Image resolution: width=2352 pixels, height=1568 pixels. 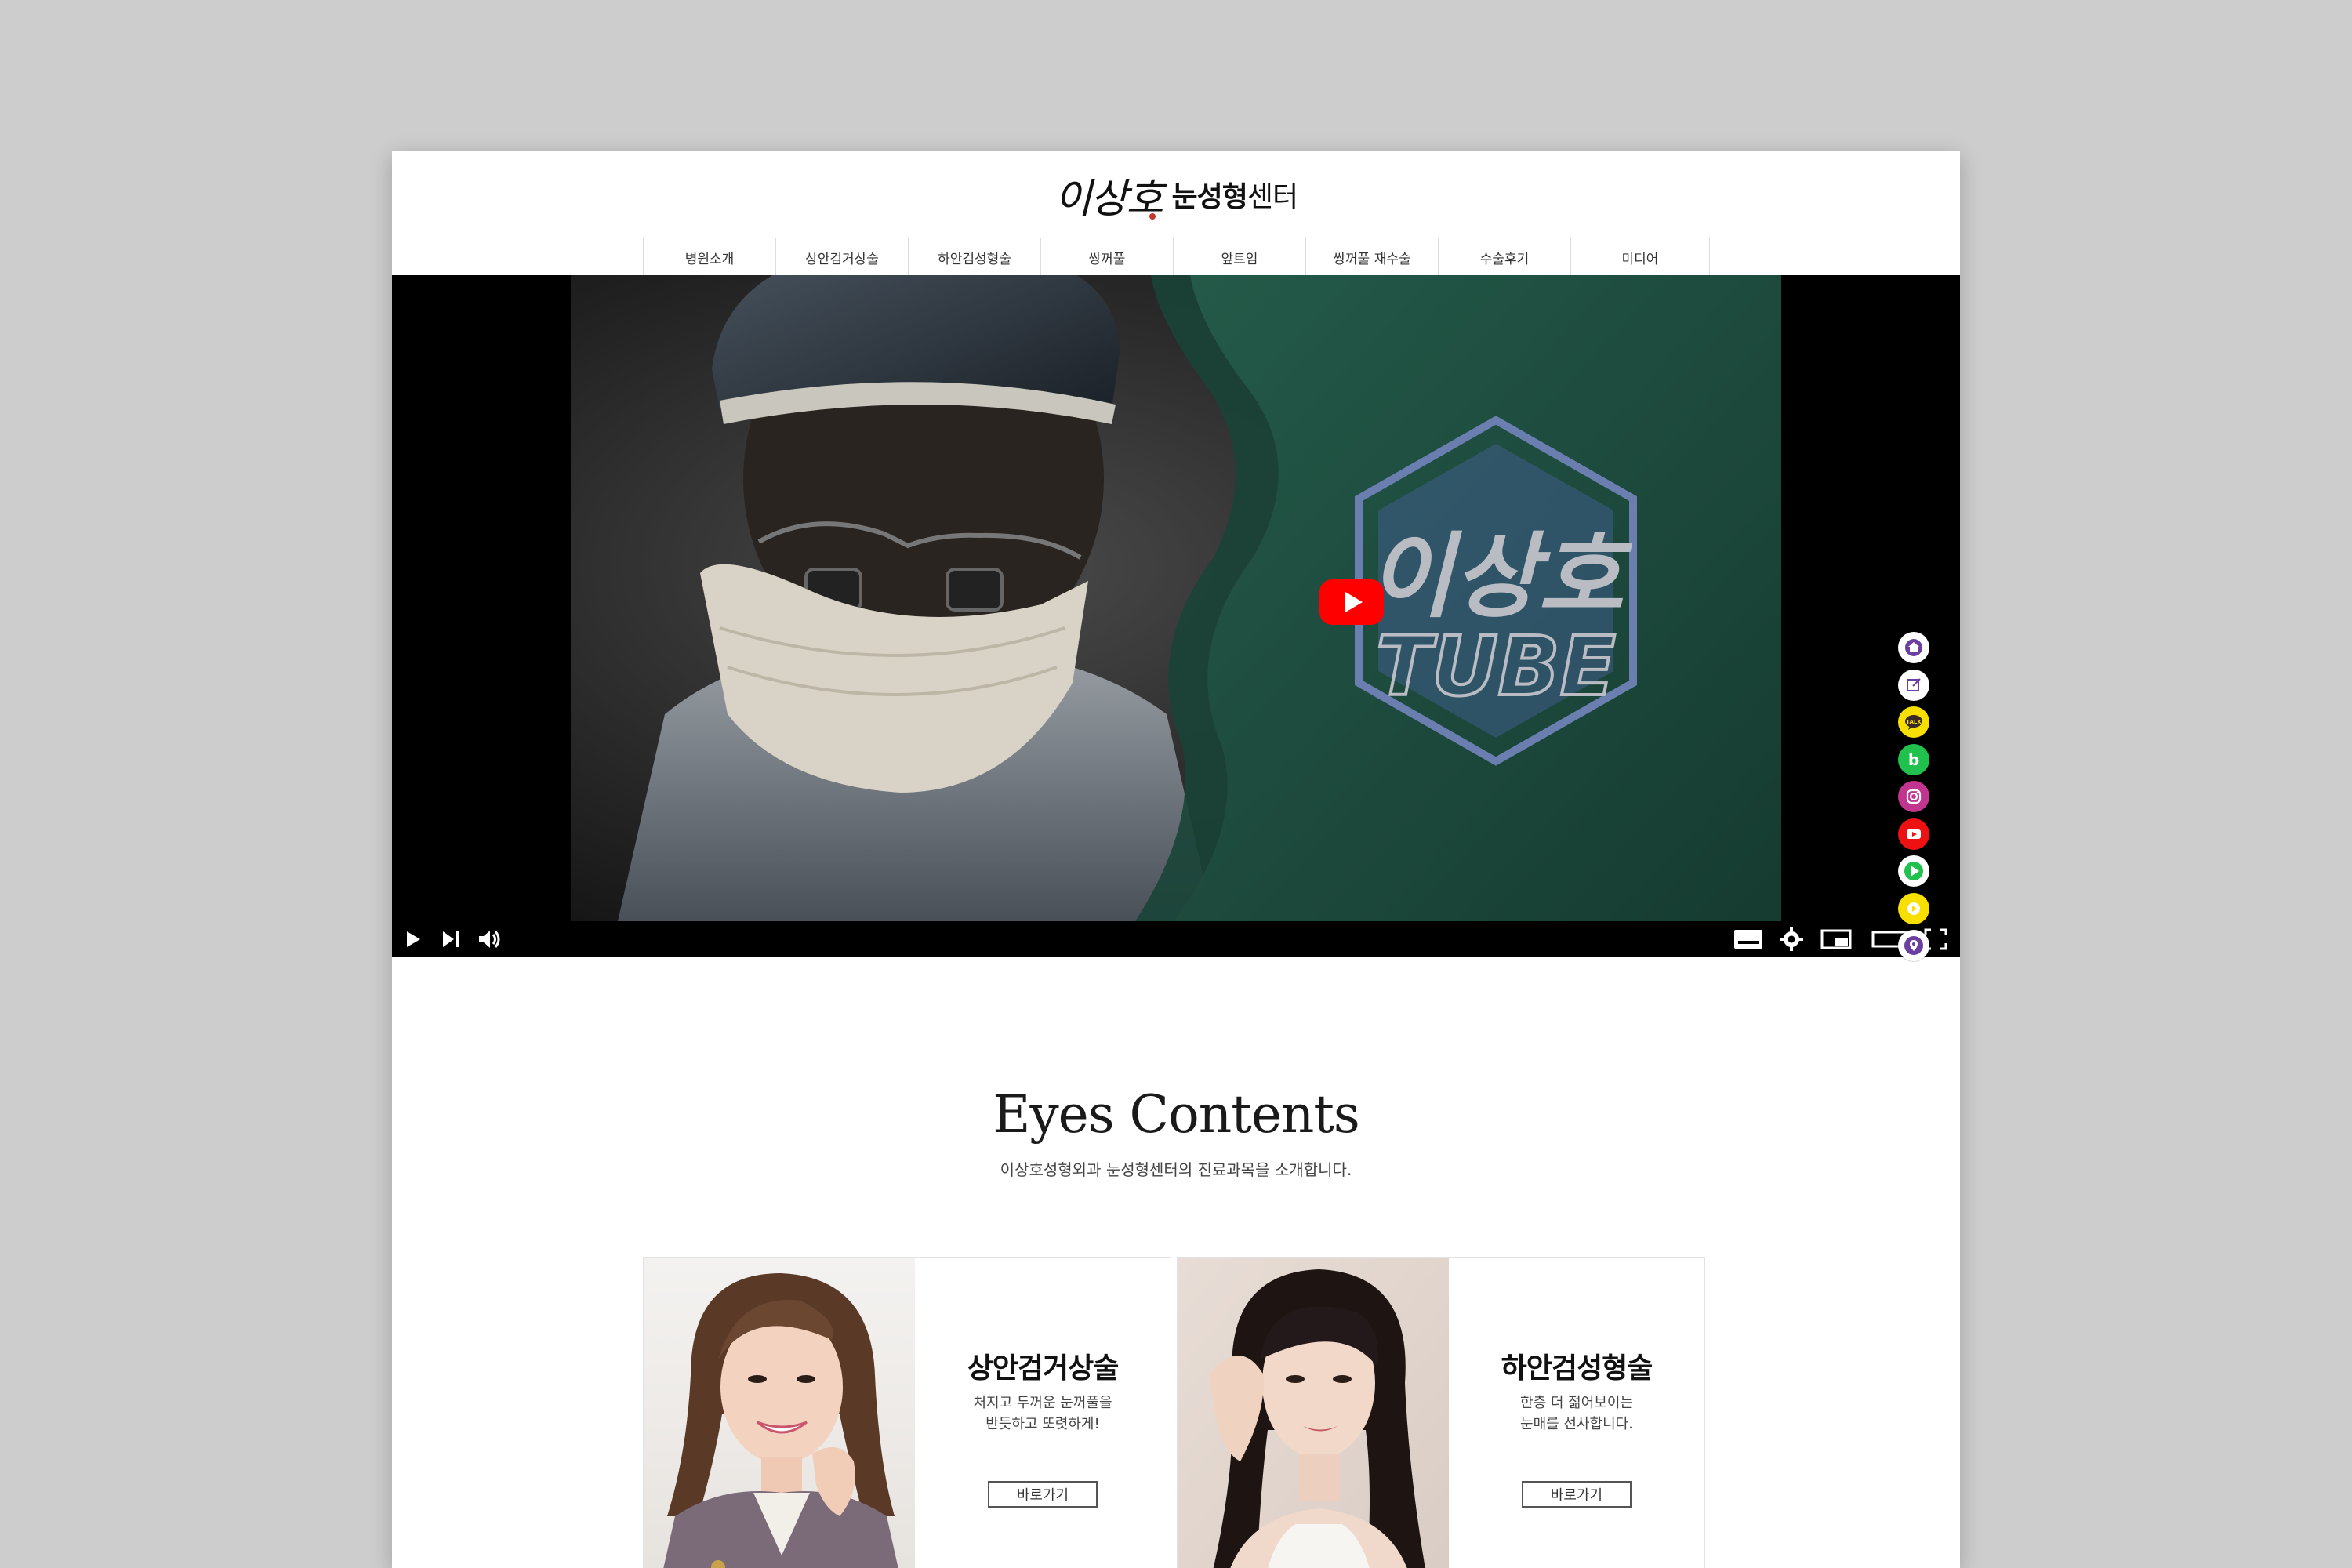 What do you see at coordinates (413, 939) in the screenshot?
I see `play-icon` at bounding box center [413, 939].